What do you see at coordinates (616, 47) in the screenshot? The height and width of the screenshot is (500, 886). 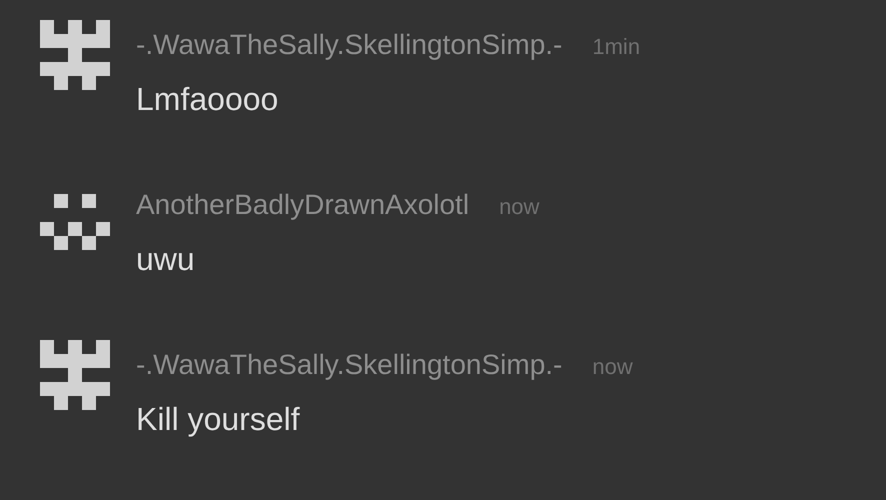 I see `timestamp: 1min` at bounding box center [616, 47].